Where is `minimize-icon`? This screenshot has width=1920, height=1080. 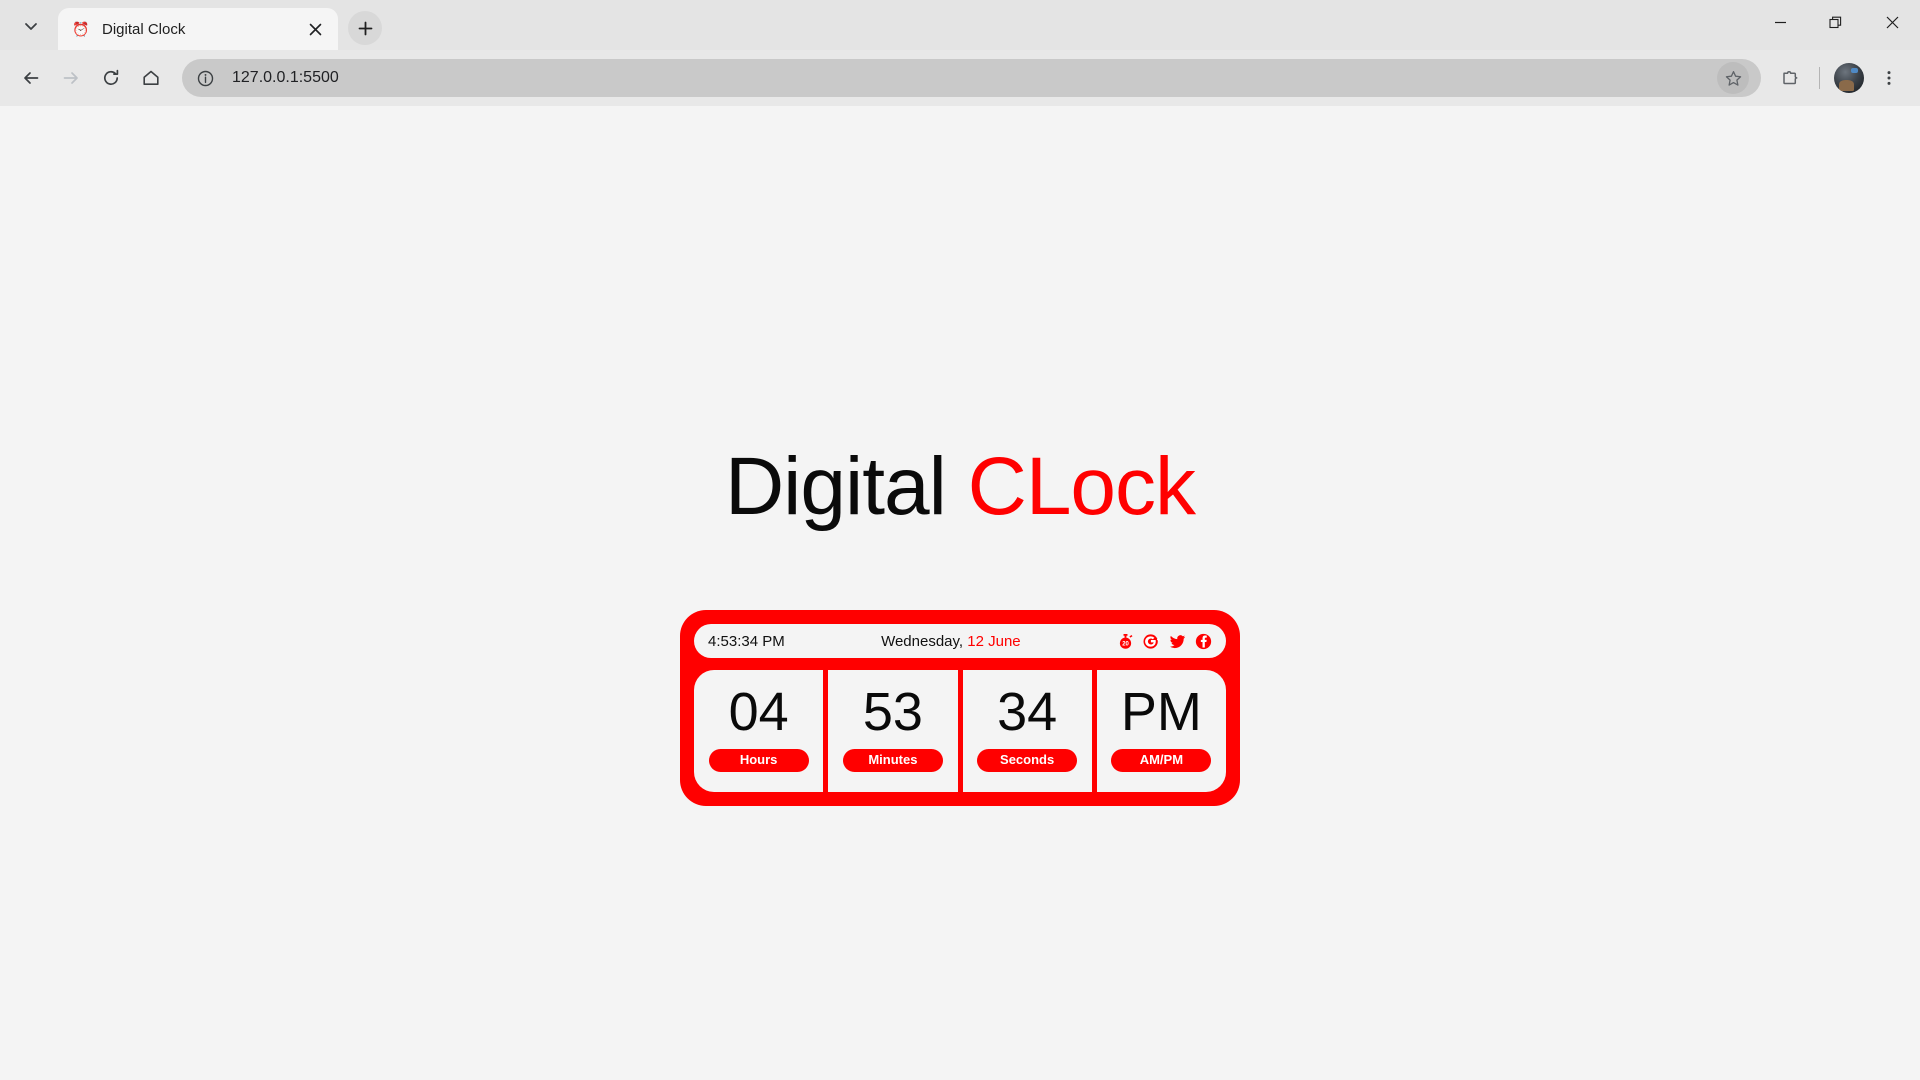
minimize-icon is located at coordinates (1780, 22).